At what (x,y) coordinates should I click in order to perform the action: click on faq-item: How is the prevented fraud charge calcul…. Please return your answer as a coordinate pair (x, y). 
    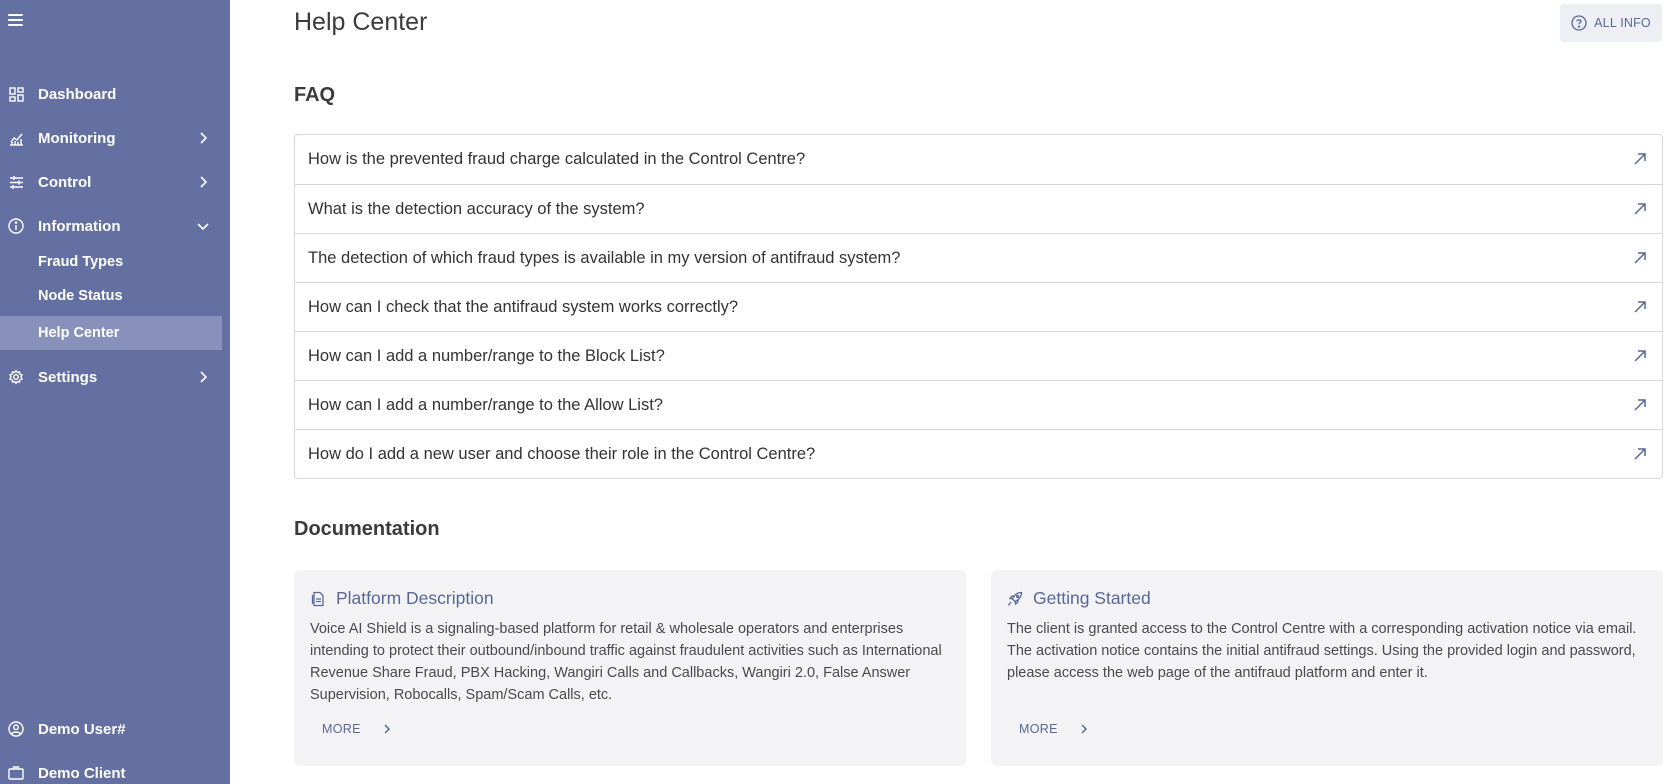
    Looking at the image, I should click on (978, 159).